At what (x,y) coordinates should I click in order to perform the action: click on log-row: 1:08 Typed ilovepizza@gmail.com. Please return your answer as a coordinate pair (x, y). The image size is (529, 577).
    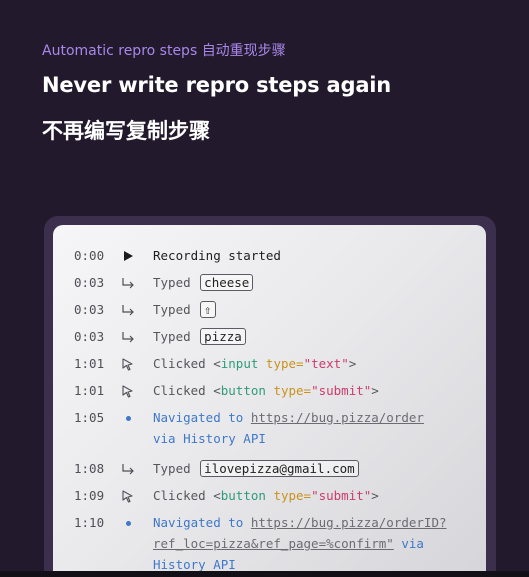
    Looking at the image, I should click on (269, 469).